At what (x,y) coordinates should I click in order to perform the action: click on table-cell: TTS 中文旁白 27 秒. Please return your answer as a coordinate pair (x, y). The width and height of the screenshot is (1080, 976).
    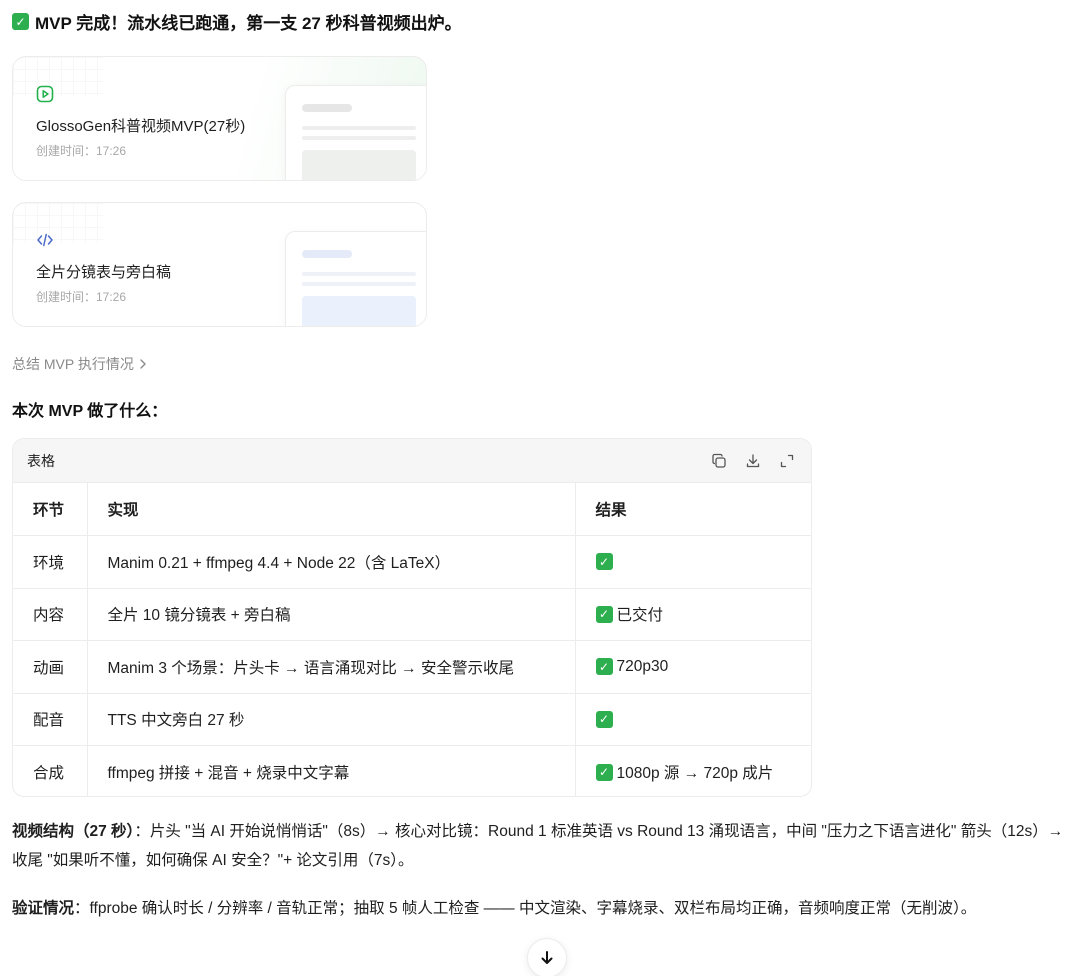
    Looking at the image, I should click on (331, 719).